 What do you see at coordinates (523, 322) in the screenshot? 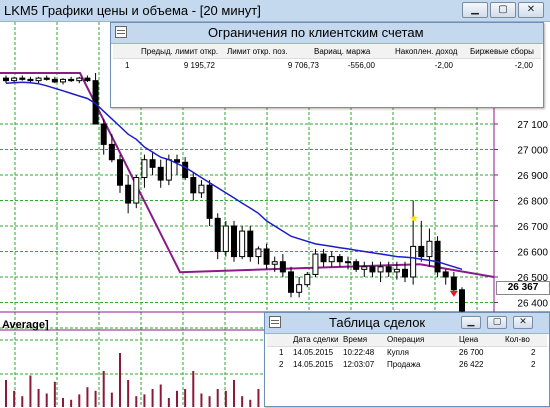
I see `deals-close-button: ✕` at bounding box center [523, 322].